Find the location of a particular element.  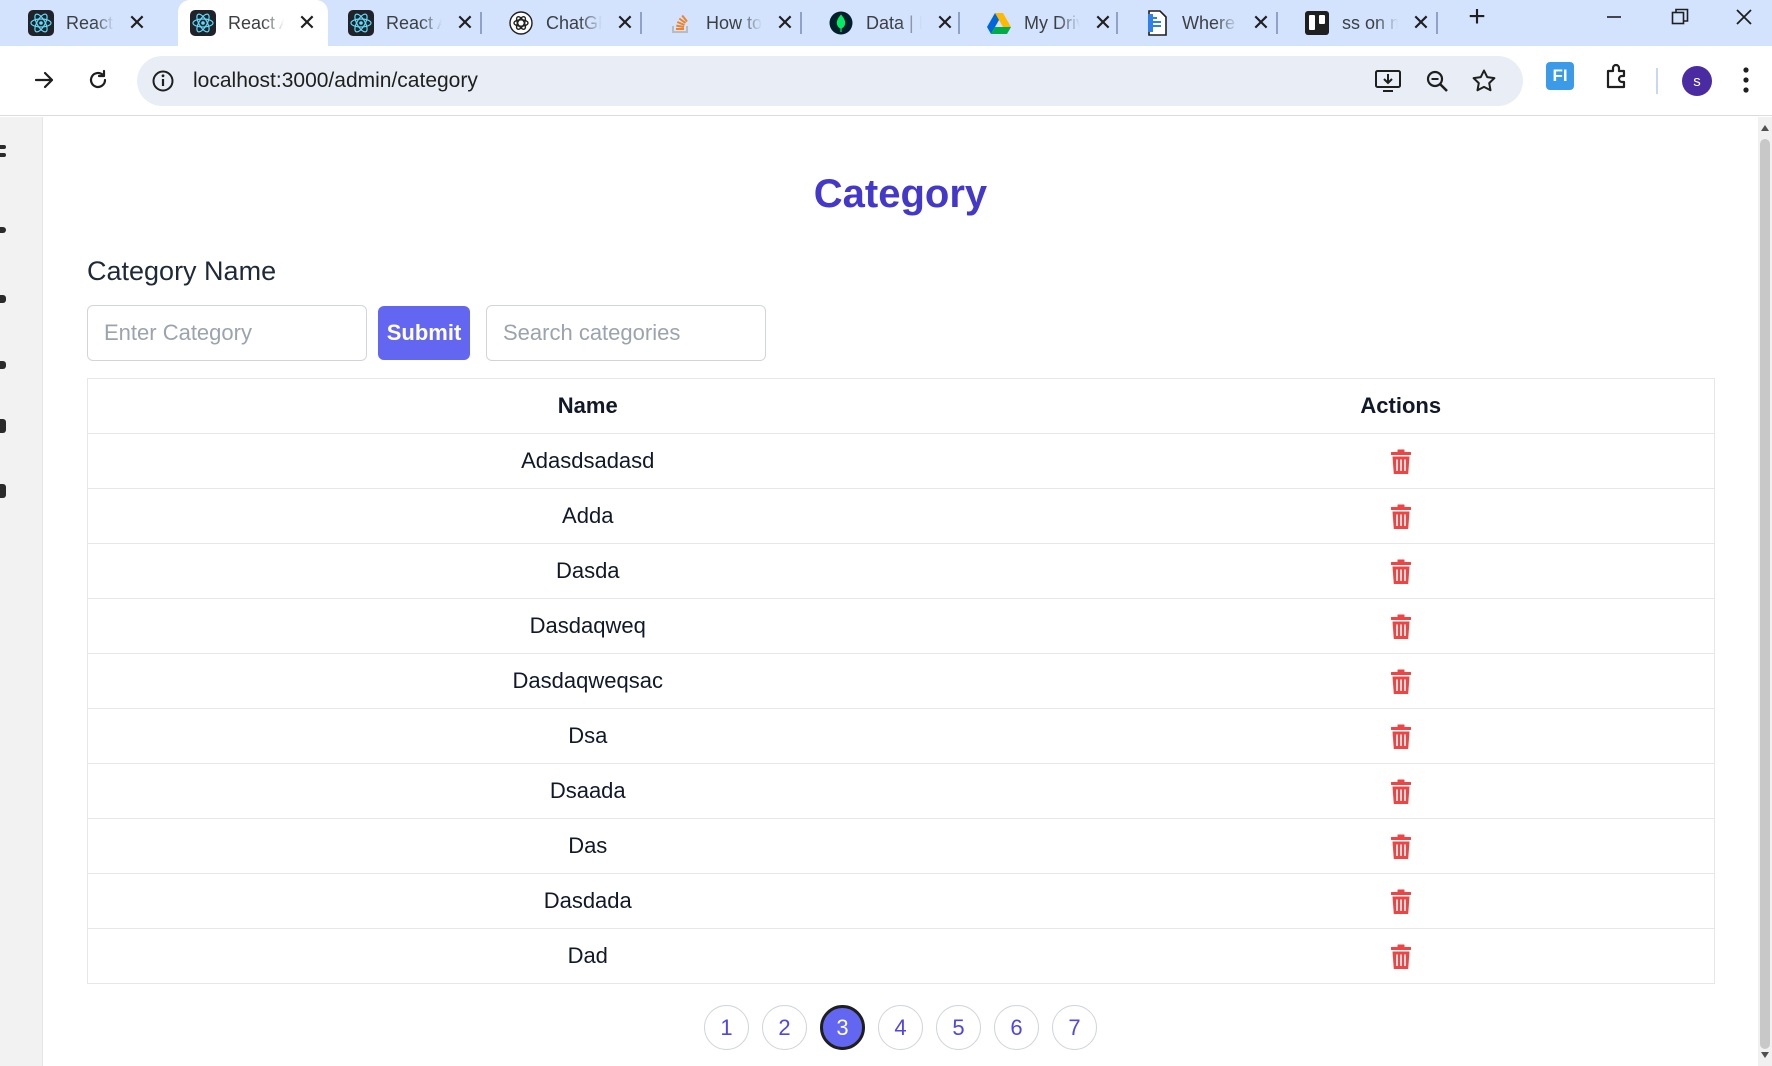

chatgpt-icon is located at coordinates (521, 23).